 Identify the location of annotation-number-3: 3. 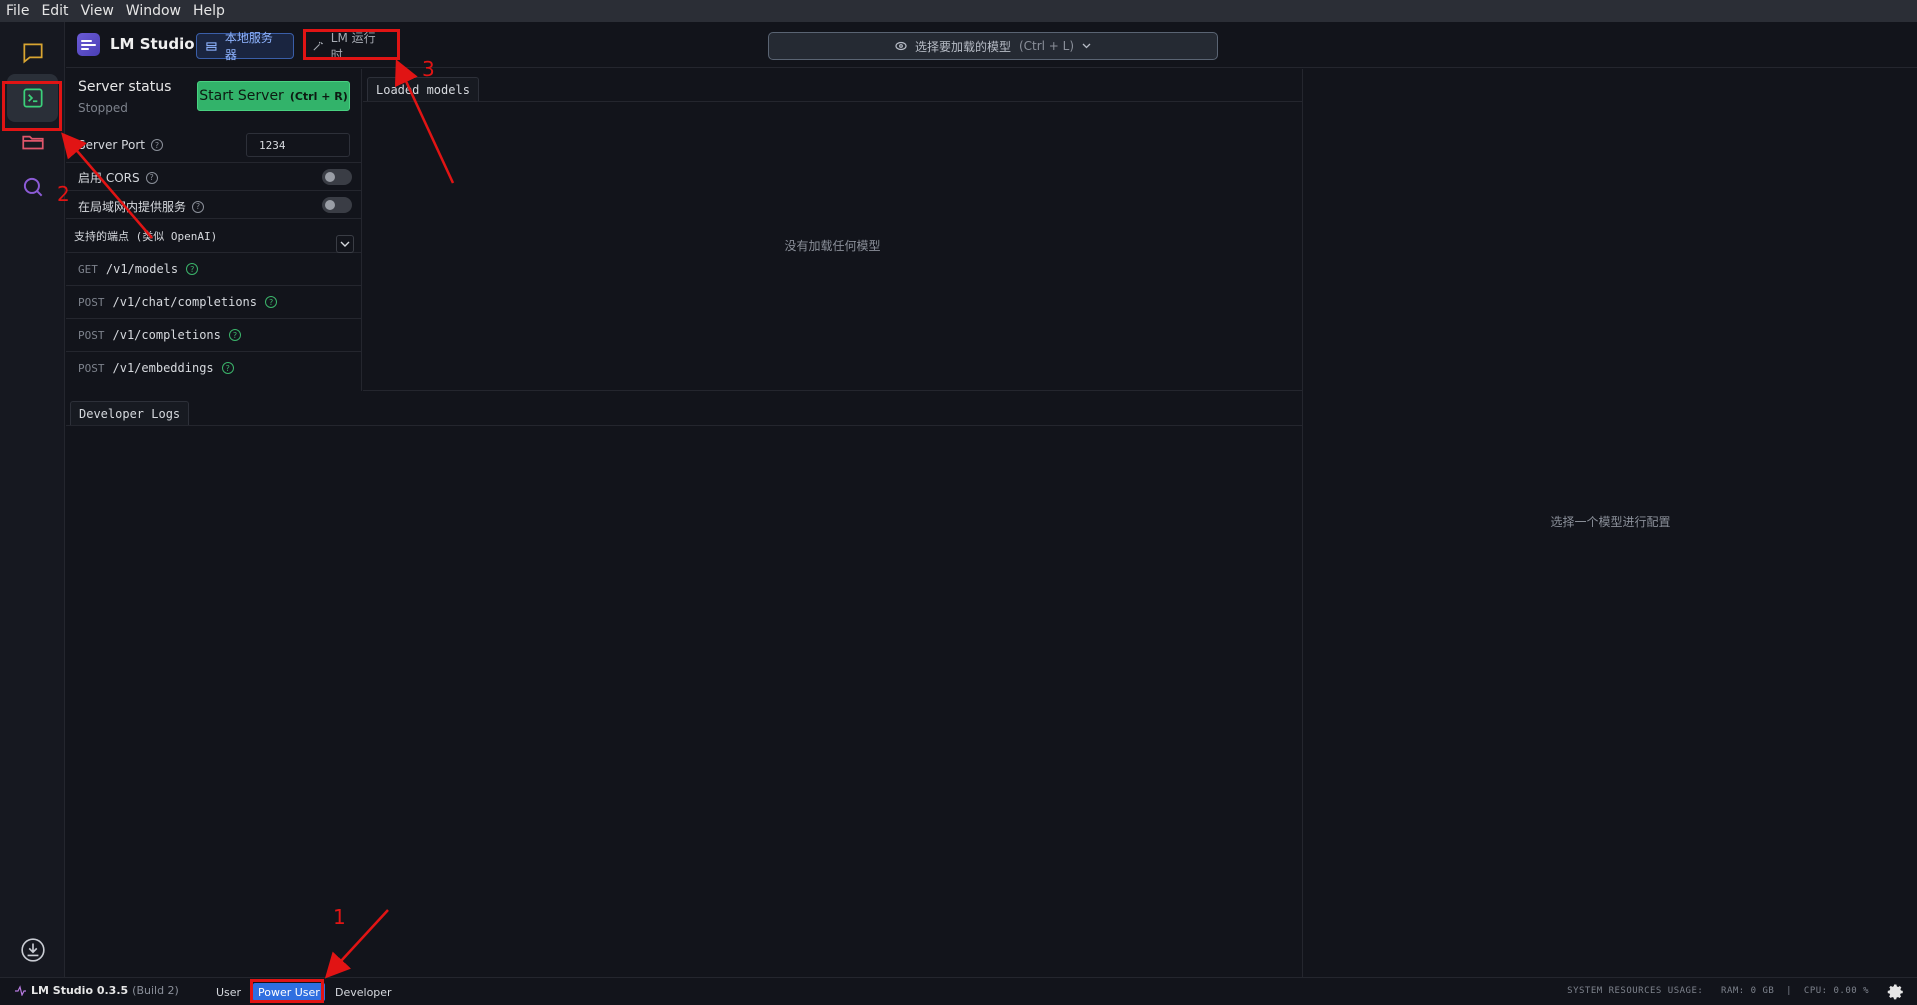
(428, 69).